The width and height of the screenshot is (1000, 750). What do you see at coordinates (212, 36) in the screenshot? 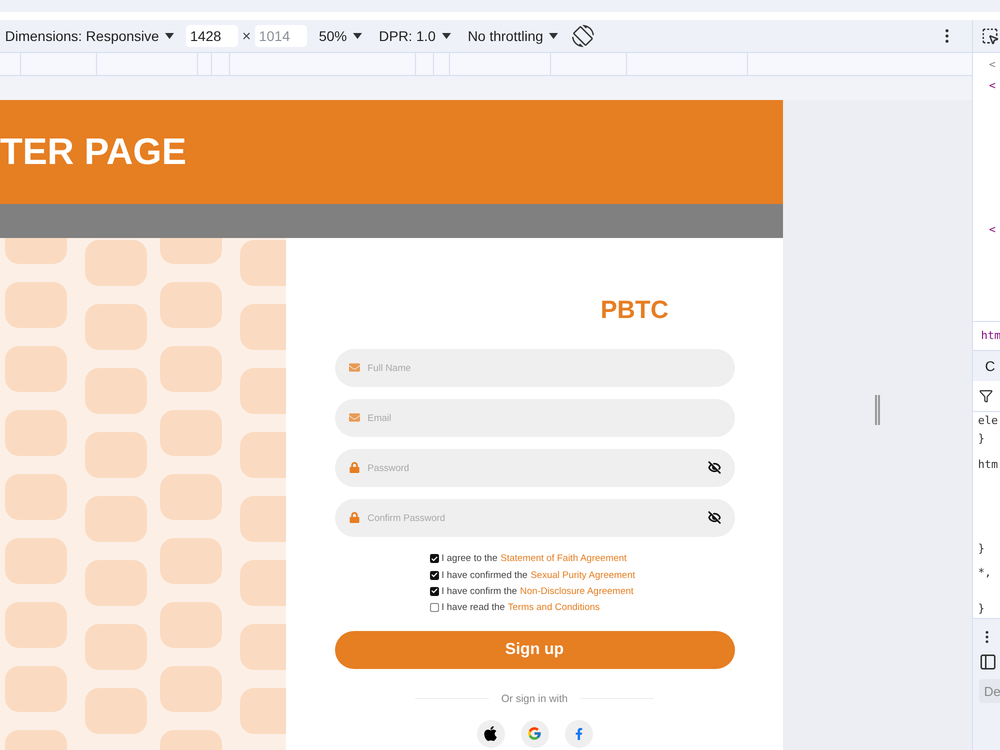
I see `width-input: 1428` at bounding box center [212, 36].